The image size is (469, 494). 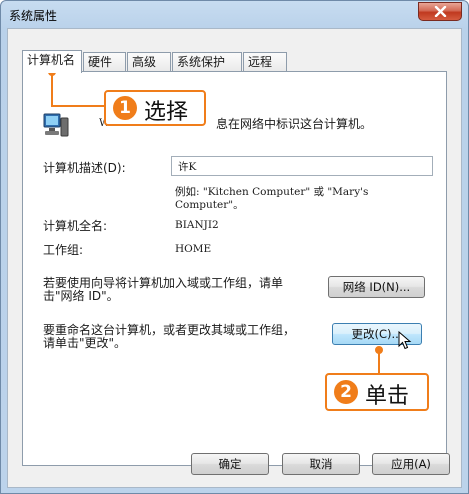 I want to click on close-button, so click(x=440, y=11).